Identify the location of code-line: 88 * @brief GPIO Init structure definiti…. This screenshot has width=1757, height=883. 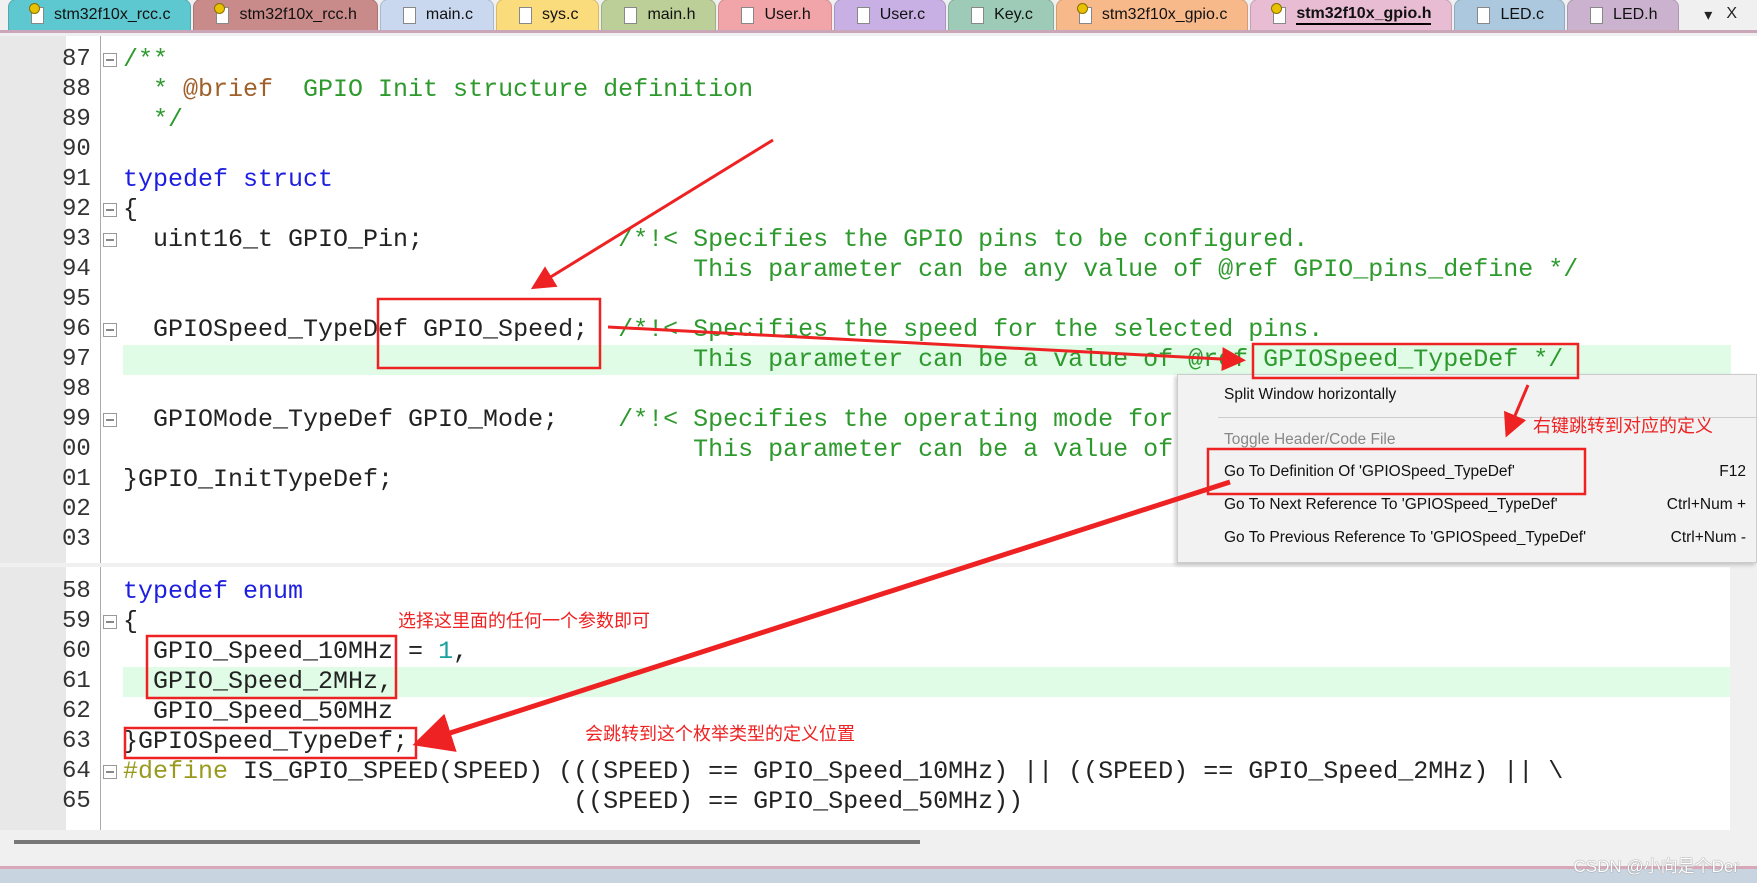
(878, 90).